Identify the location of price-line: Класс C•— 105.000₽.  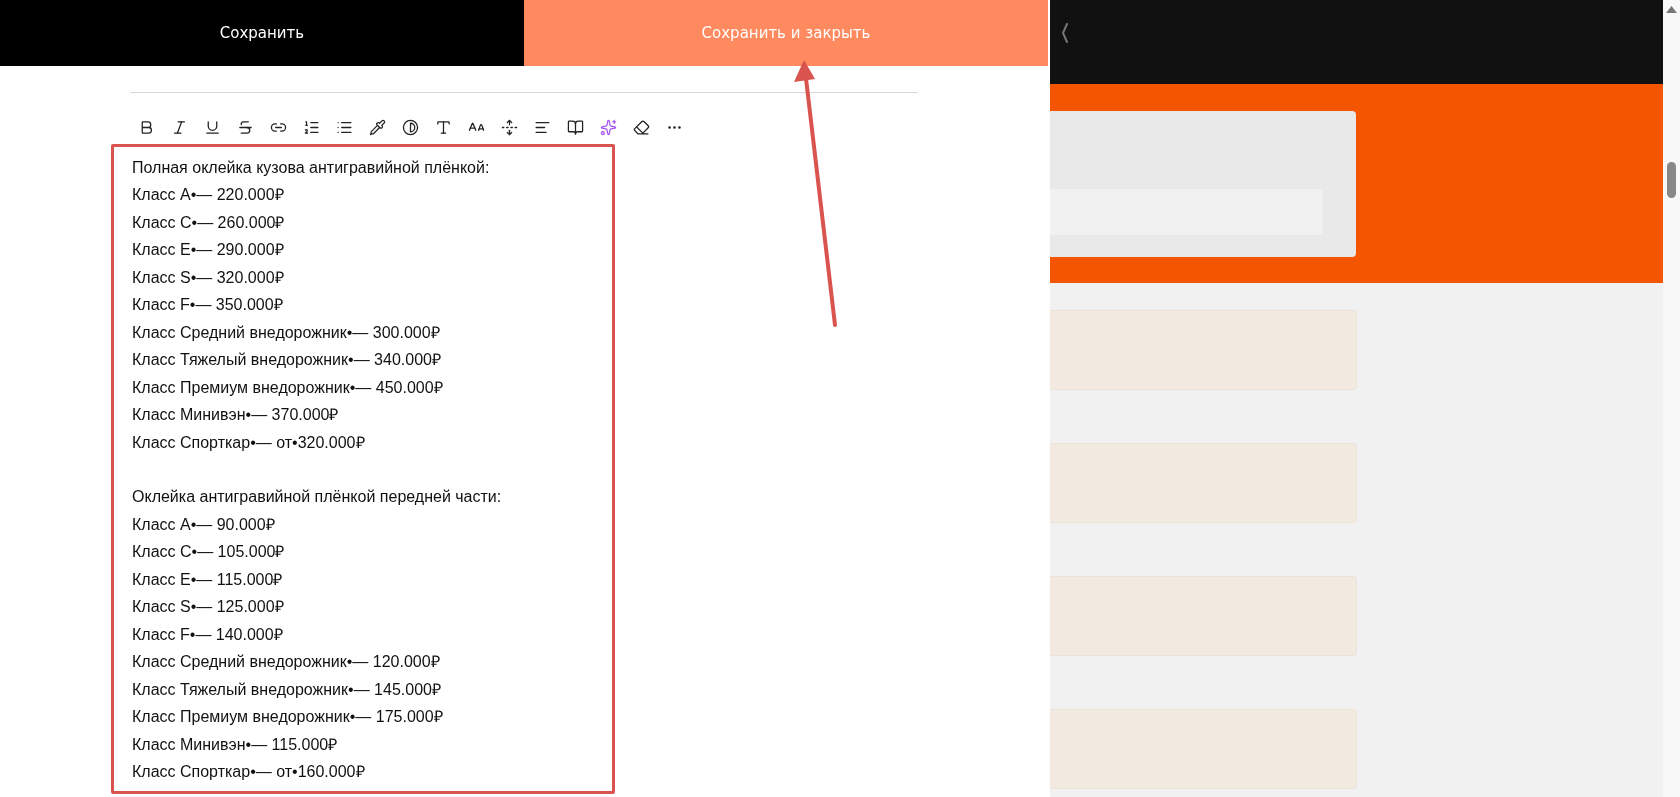
(209, 552).